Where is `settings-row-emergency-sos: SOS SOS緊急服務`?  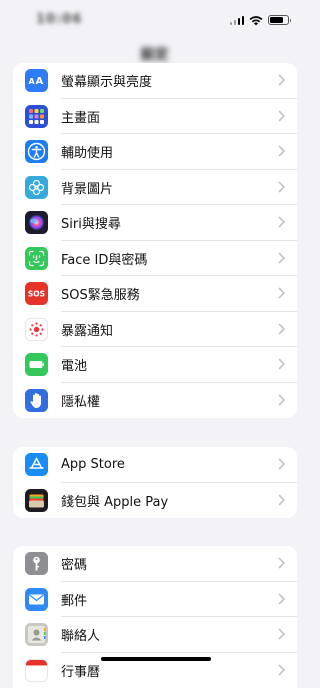 settings-row-emergency-sos: SOS SOS緊急服務 is located at coordinates (155, 294).